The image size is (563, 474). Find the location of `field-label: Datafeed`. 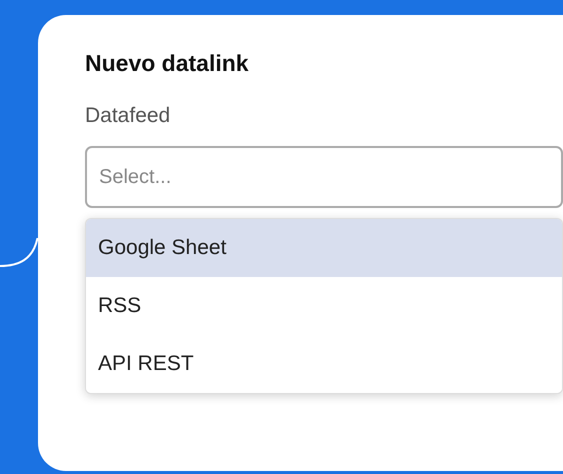

field-label: Datafeed is located at coordinates (127, 116).